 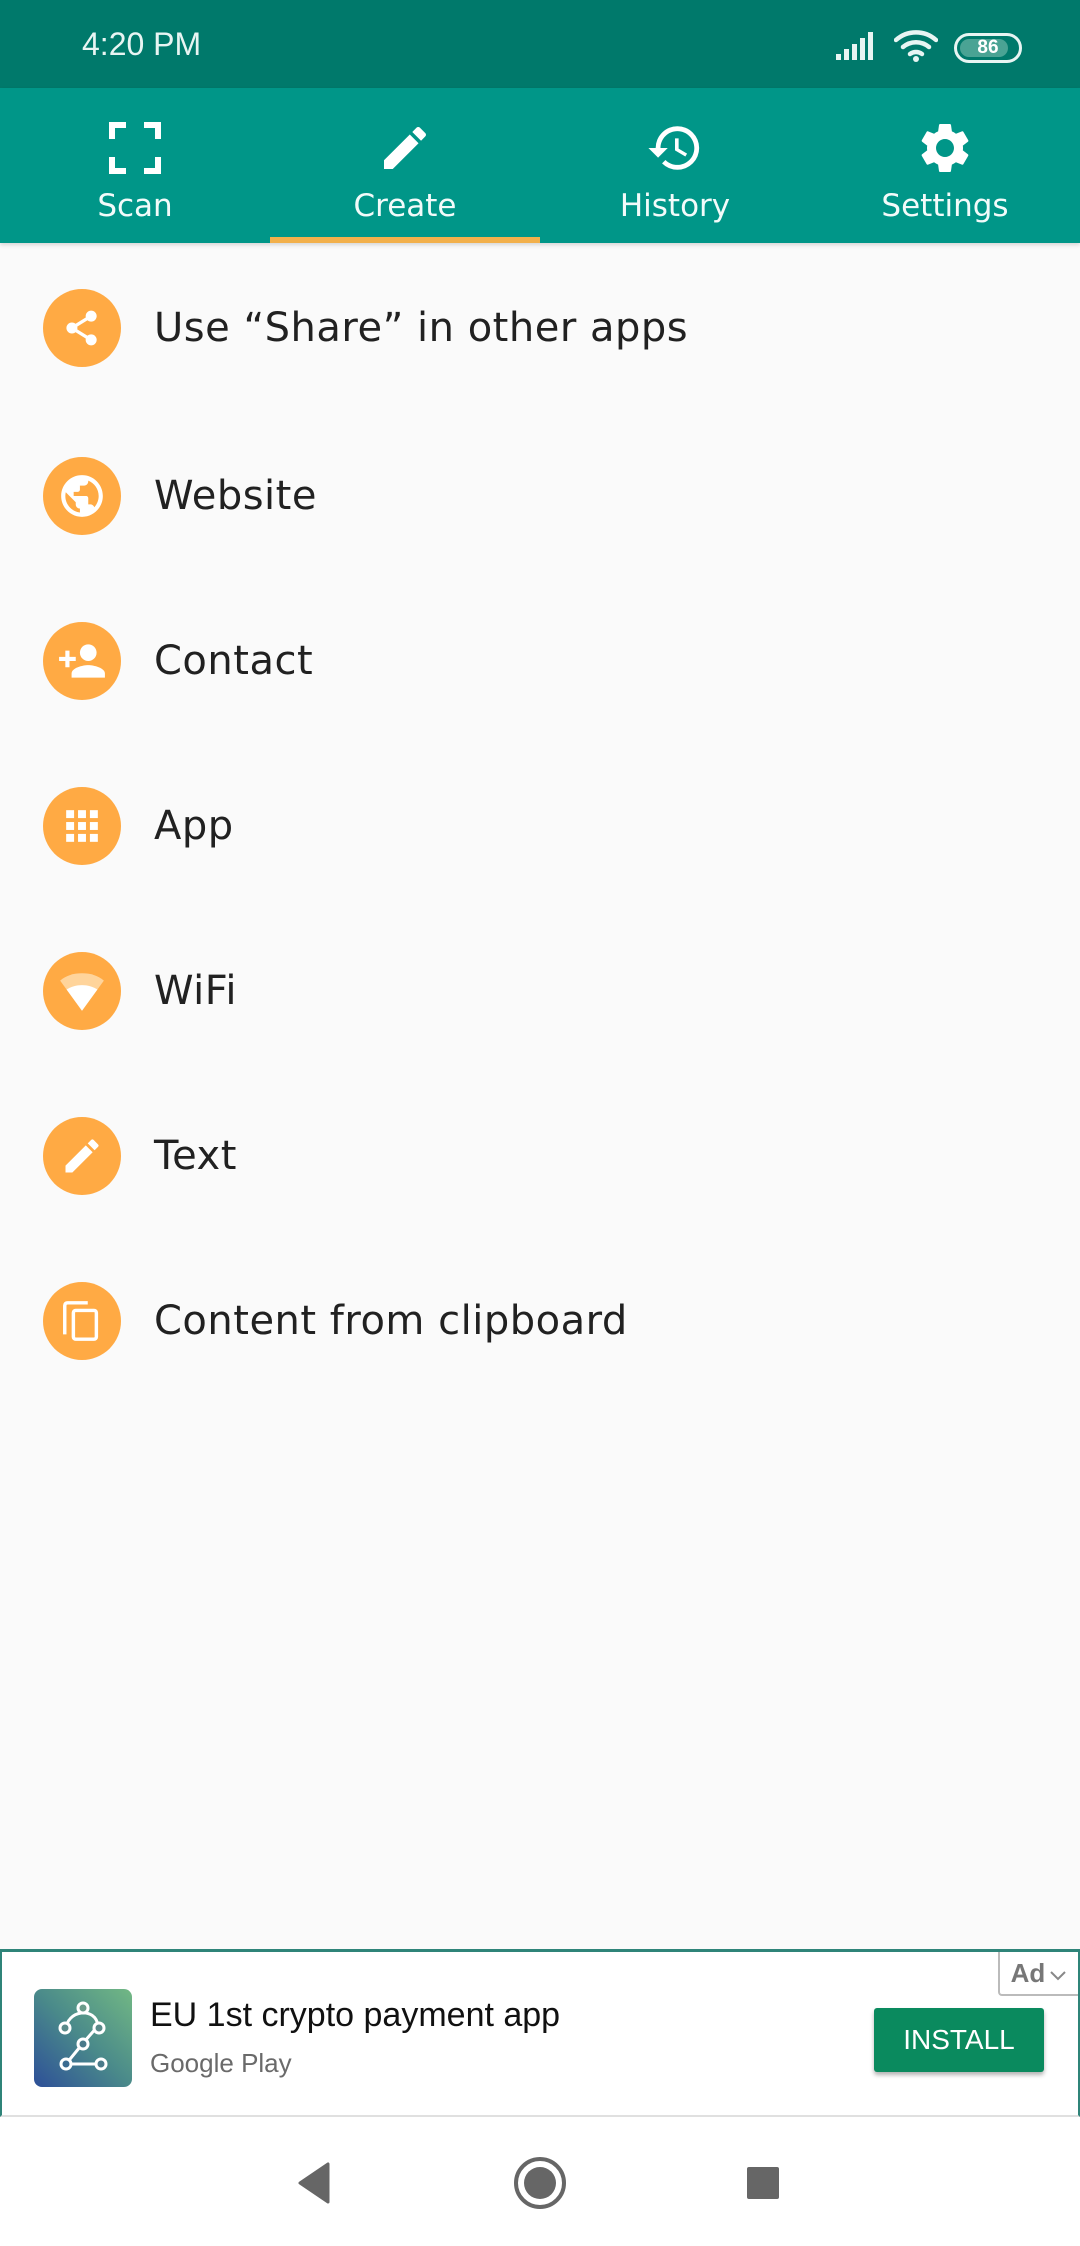 What do you see at coordinates (959, 2040) in the screenshot?
I see `install-button: INSTALL` at bounding box center [959, 2040].